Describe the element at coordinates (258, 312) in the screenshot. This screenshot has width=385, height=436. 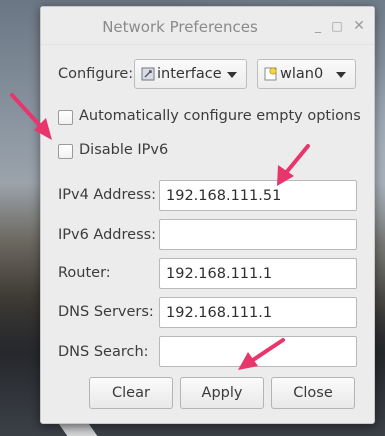
I see `dns-servers-field` at that location.